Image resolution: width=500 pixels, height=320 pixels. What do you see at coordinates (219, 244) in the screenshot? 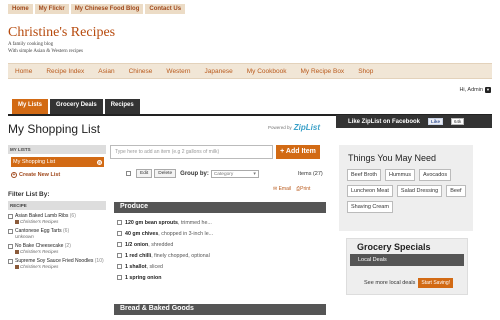
I see `list-item: 1/2 onion, shredded` at bounding box center [219, 244].